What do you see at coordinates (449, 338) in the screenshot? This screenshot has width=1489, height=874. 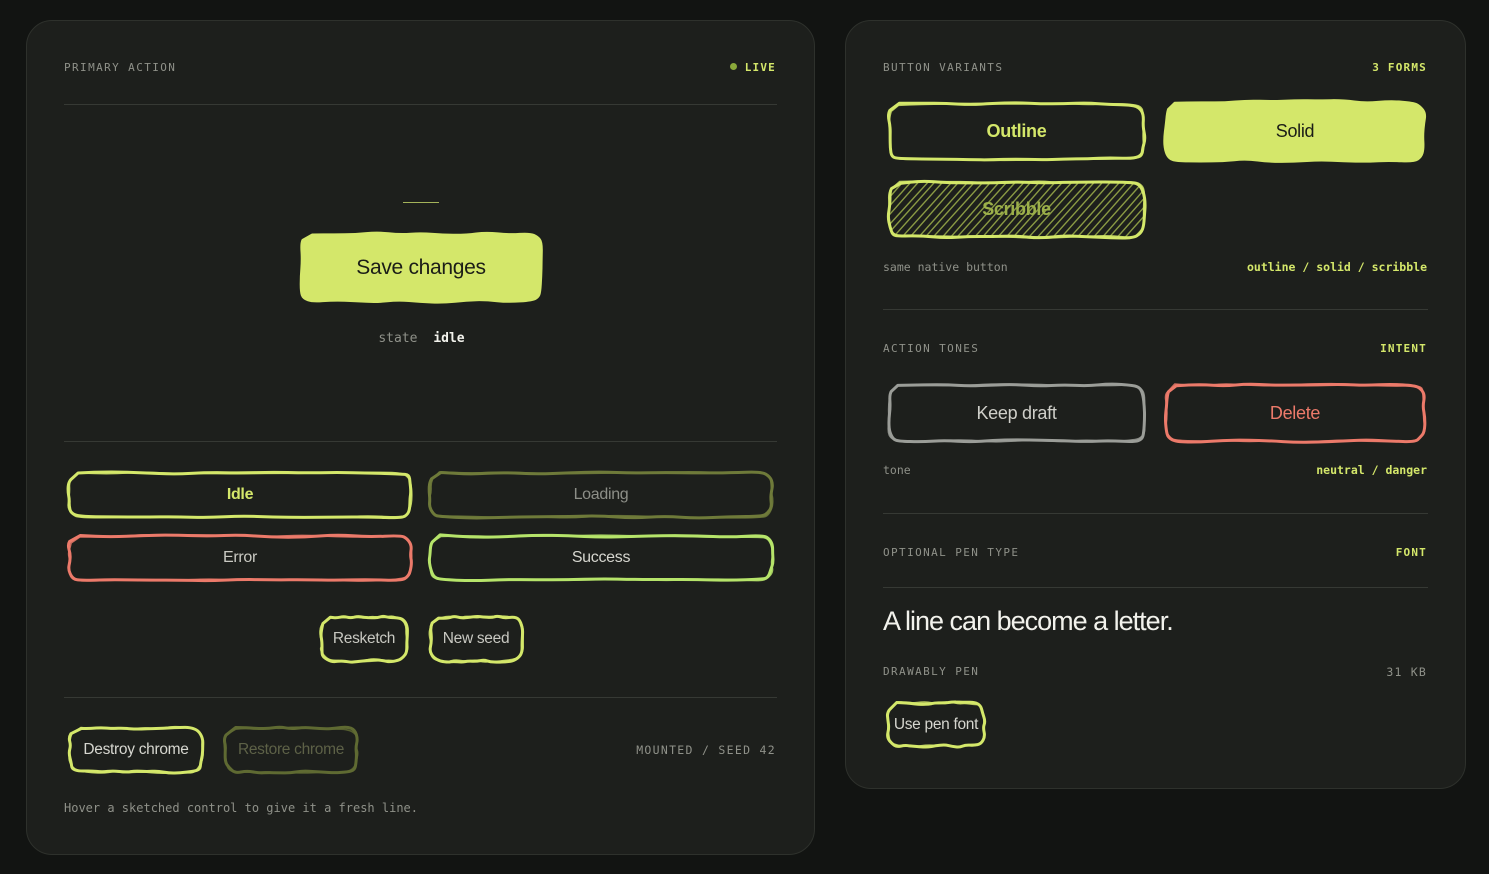 I see `state-value: idle` at bounding box center [449, 338].